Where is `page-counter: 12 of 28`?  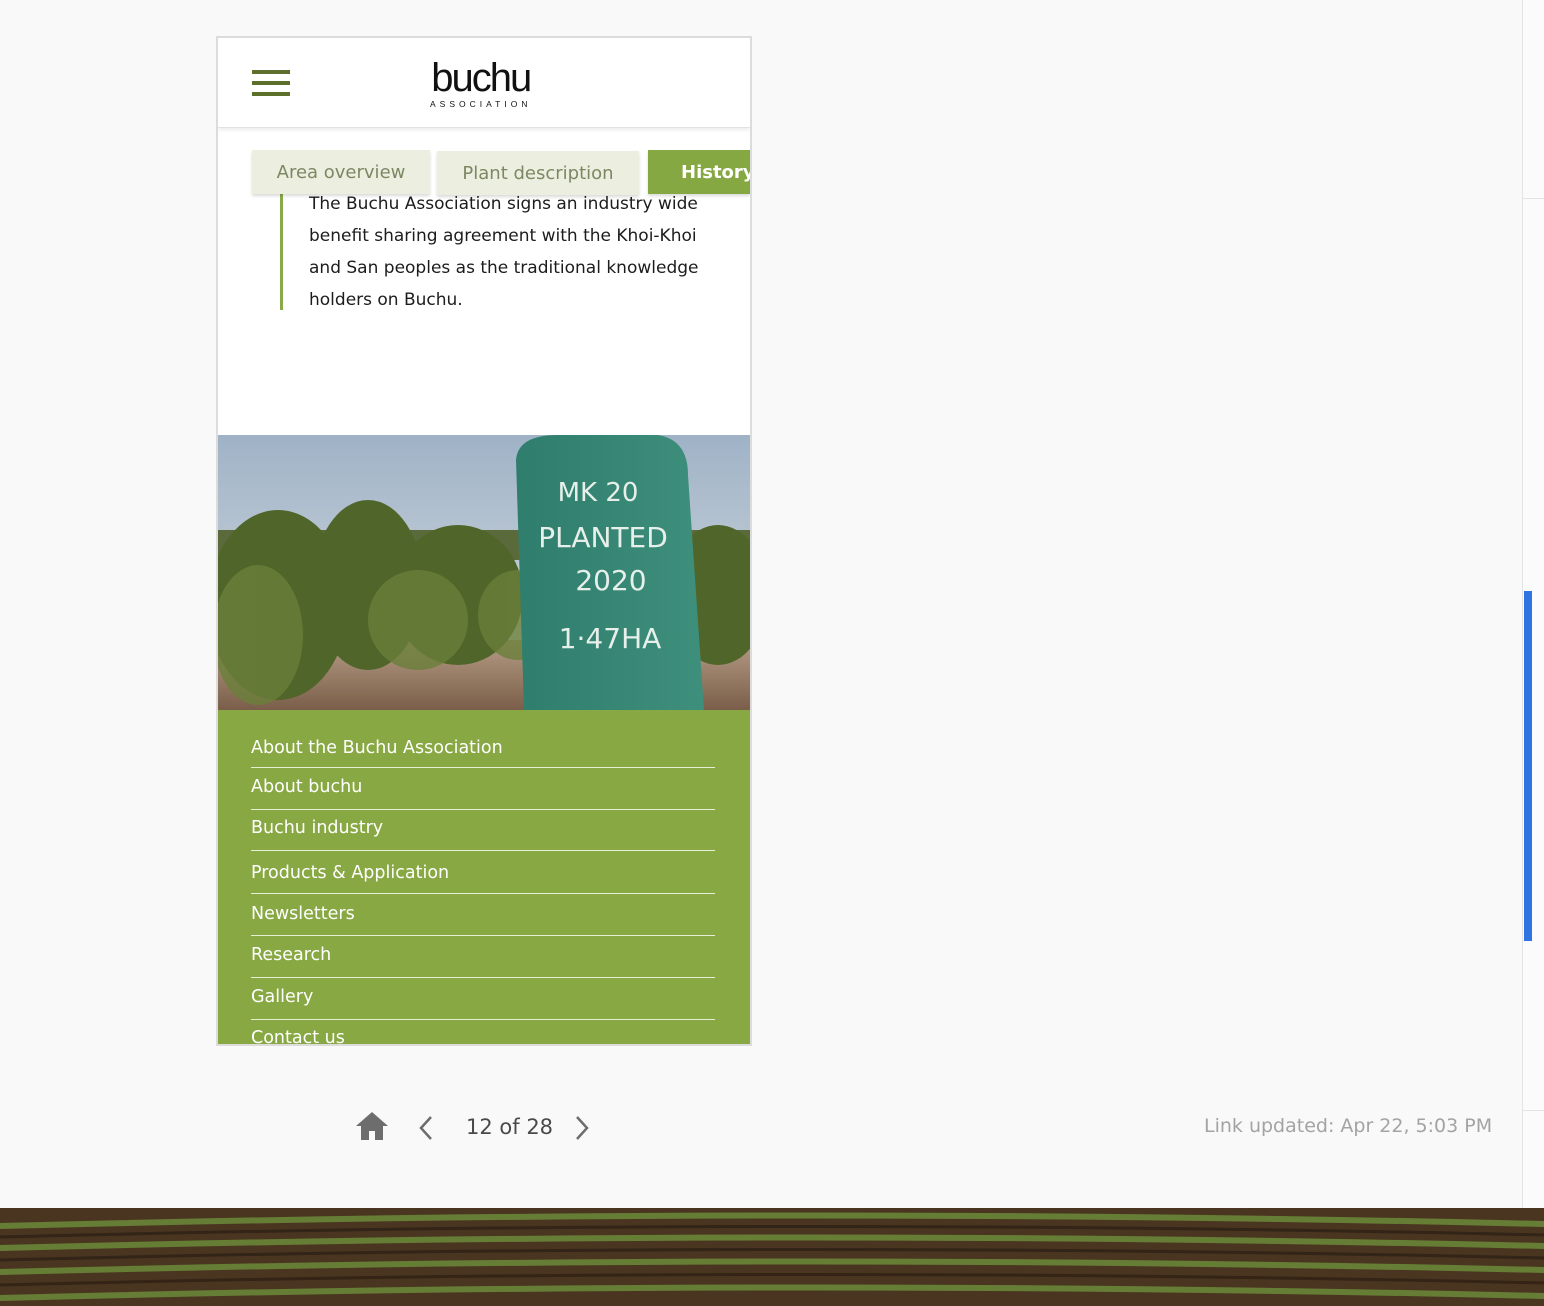 page-counter: 12 of 28 is located at coordinates (510, 1127).